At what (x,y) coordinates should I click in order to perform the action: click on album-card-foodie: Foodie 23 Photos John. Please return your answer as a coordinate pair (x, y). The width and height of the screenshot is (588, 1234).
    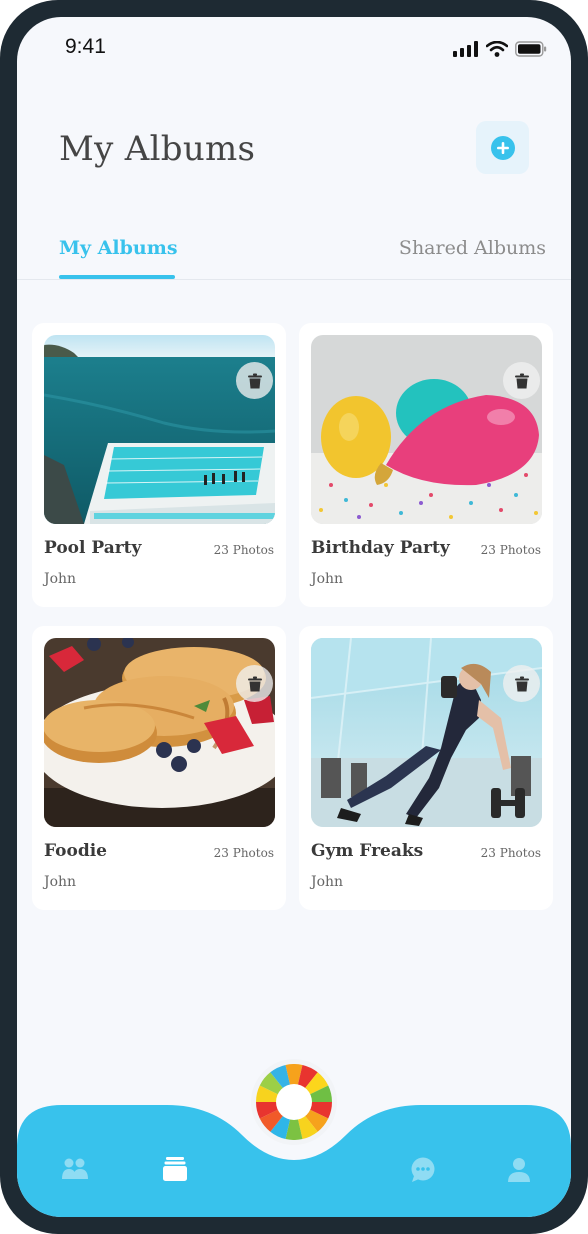
    Looking at the image, I should click on (159, 768).